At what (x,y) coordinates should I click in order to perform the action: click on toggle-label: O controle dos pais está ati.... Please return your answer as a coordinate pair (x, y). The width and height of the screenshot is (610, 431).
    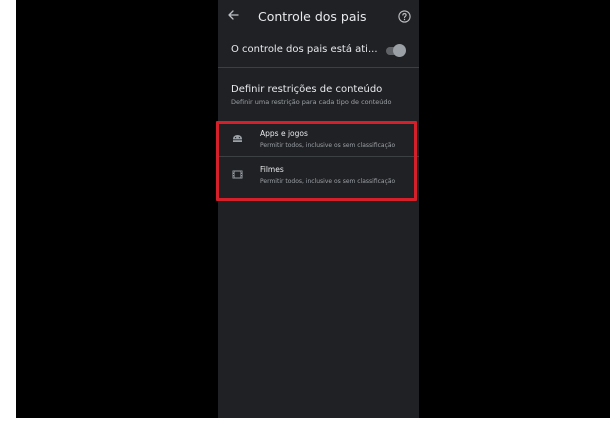
    Looking at the image, I should click on (304, 49).